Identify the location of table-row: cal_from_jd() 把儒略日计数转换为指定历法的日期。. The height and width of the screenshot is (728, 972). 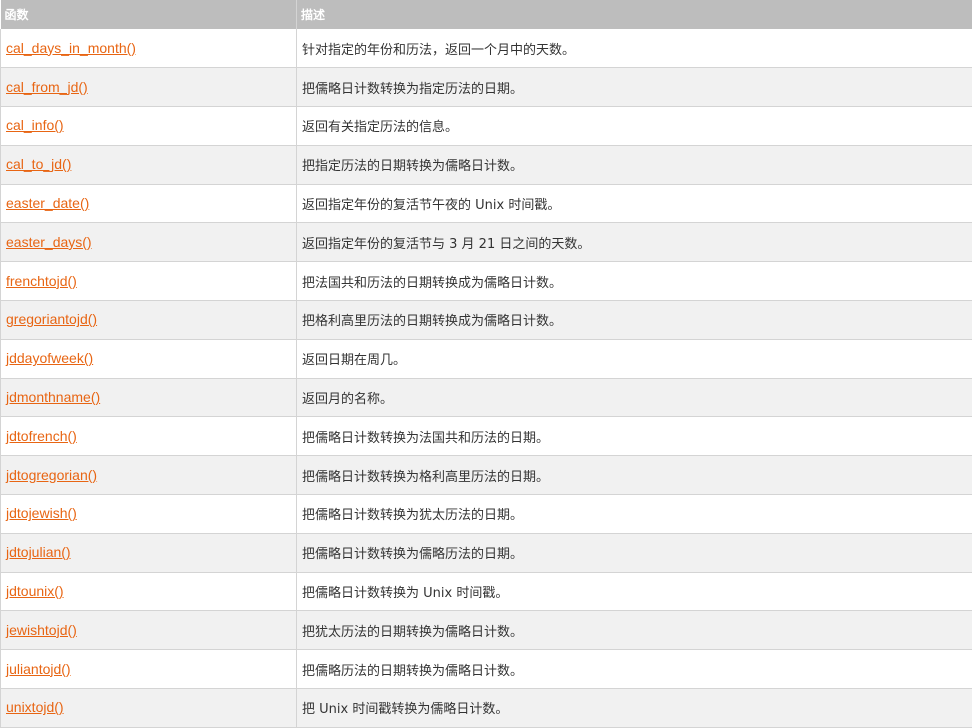
(486, 87).